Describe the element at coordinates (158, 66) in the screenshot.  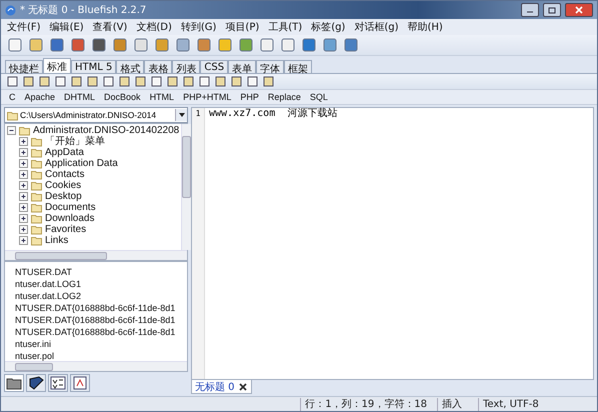
I see `toolbar-tab: 表格` at that location.